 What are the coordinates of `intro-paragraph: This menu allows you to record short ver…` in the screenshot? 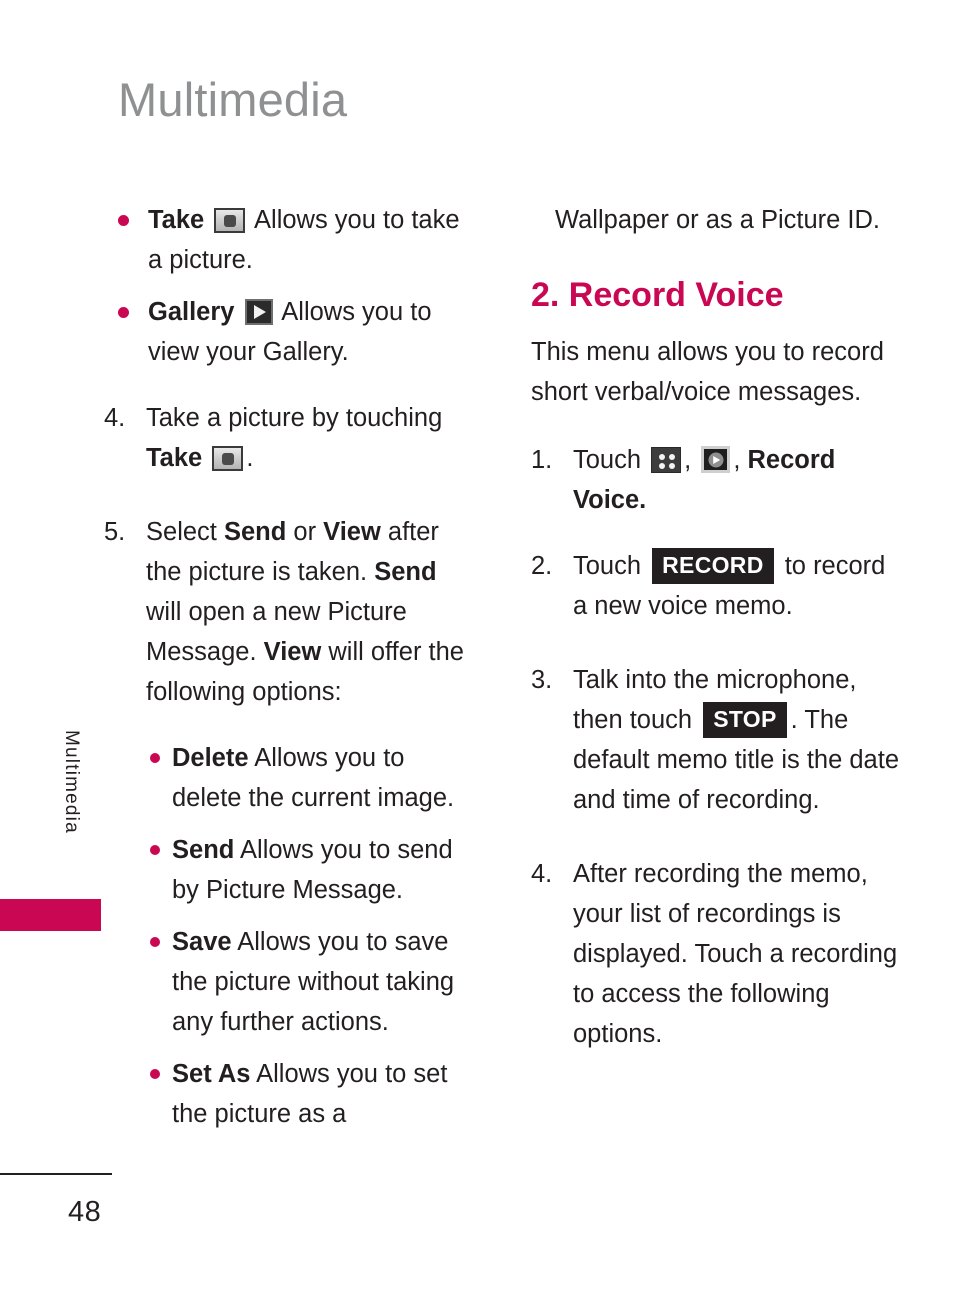 It's located at (707, 372).